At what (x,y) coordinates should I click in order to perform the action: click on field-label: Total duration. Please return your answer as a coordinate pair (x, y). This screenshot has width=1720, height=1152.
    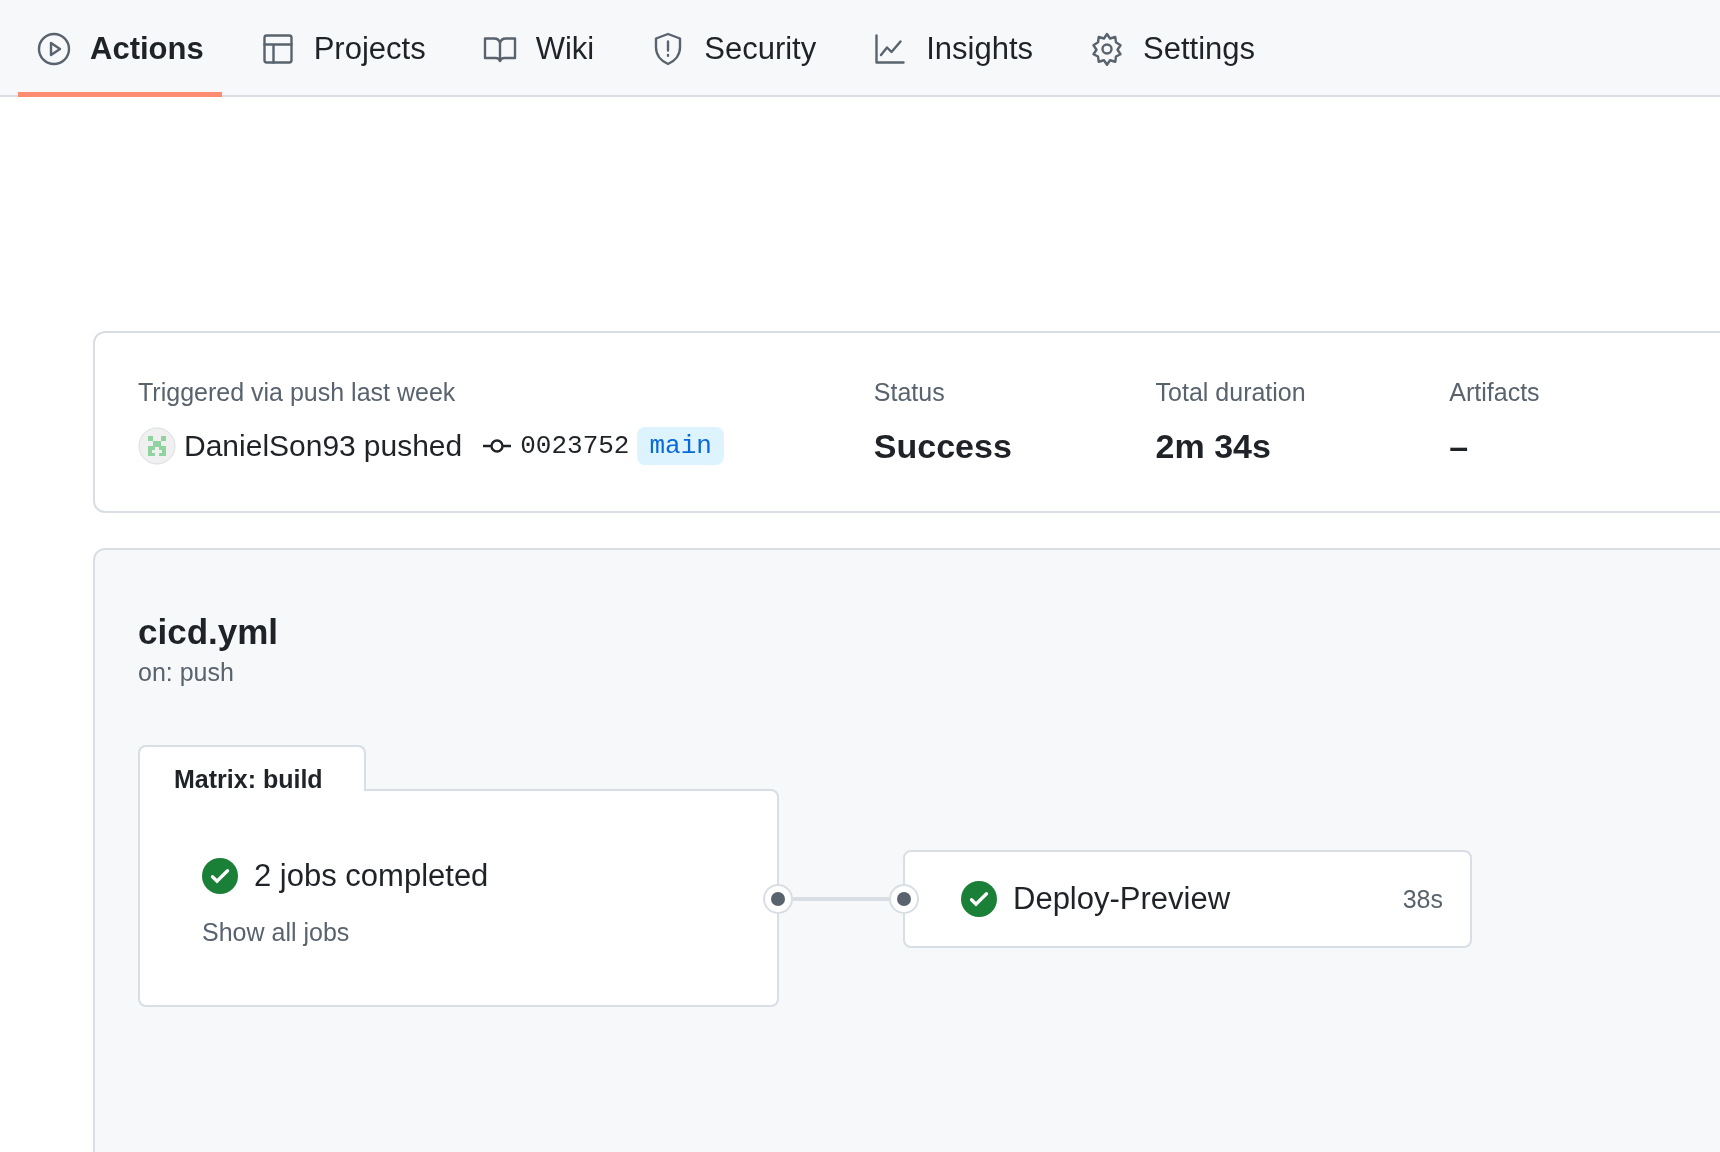
    Looking at the image, I should click on (1231, 392).